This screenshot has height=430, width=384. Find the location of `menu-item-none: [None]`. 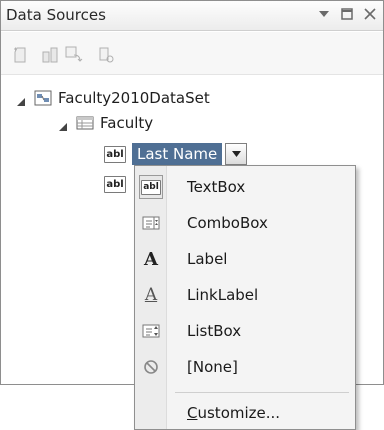

menu-item-none: [None] is located at coordinates (245, 367).